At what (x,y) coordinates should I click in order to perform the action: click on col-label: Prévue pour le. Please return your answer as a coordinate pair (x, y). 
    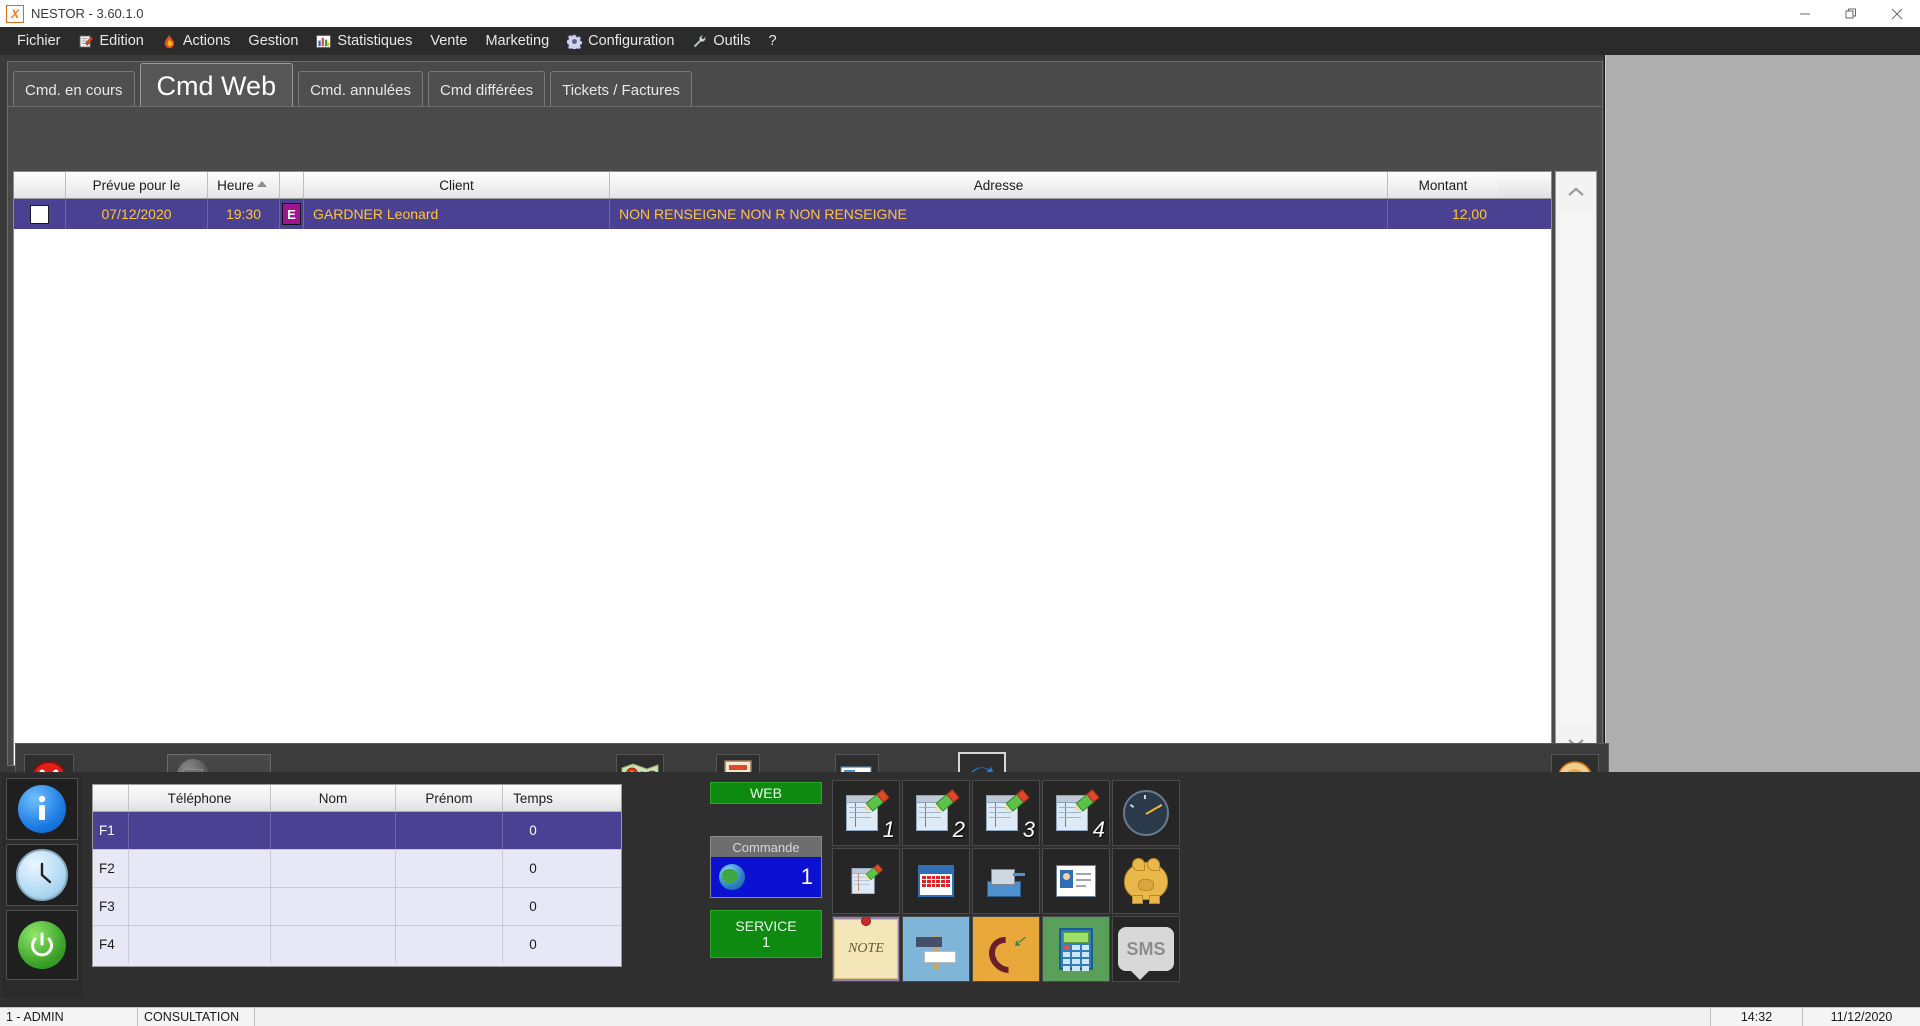
    Looking at the image, I should click on (136, 185).